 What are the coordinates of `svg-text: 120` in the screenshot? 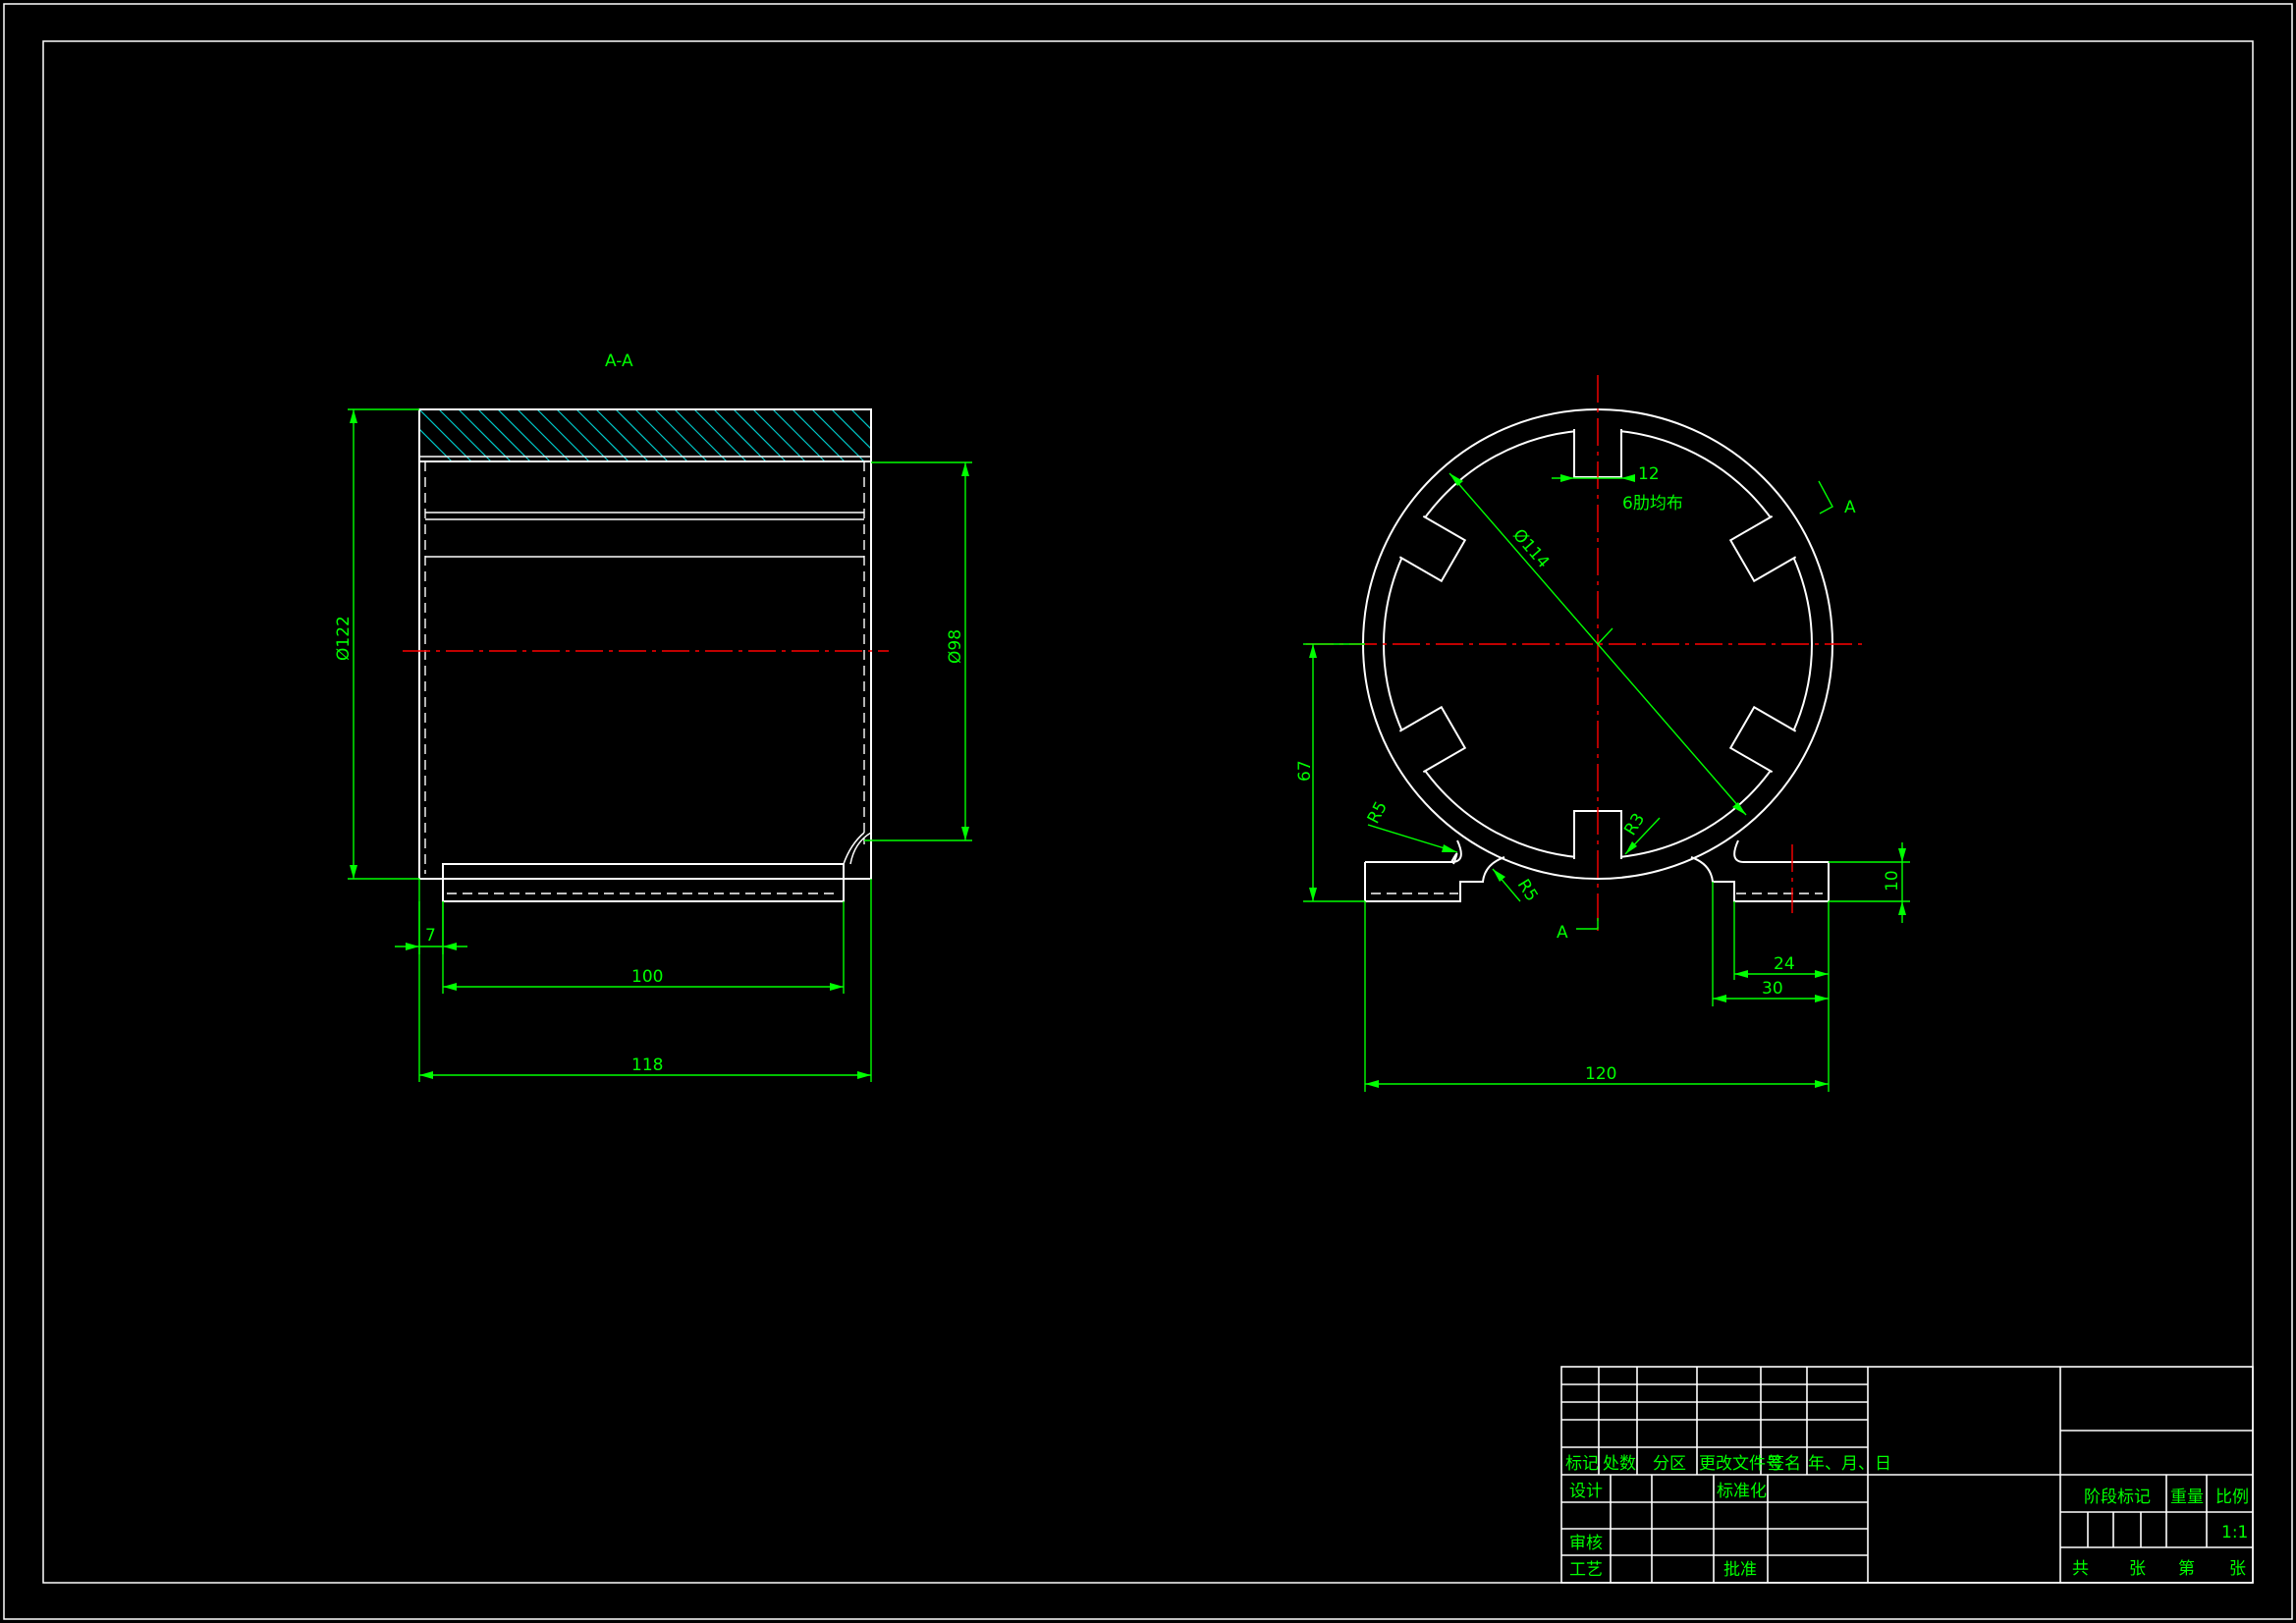 It's located at (1600, 1074).